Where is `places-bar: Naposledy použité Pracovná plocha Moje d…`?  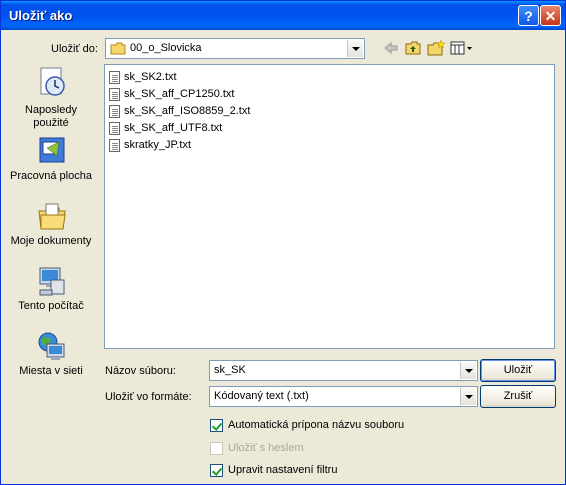 places-bar: Naposledy použité Pracovná plocha Moje d… is located at coordinates (51, 222).